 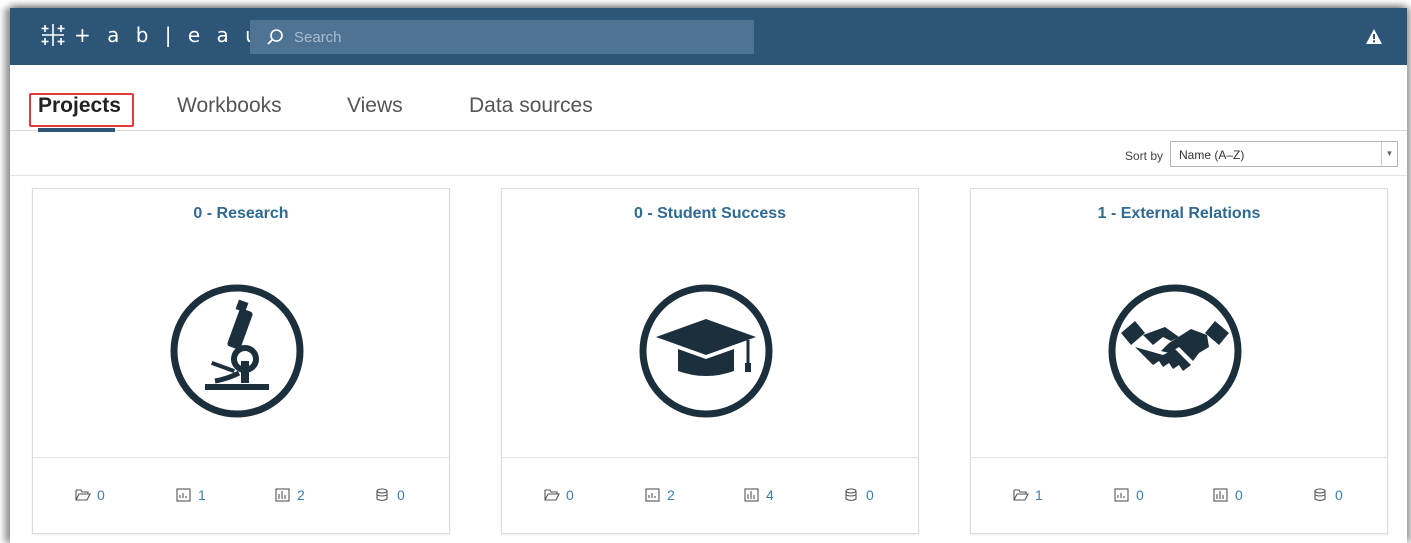 I want to click on tab-workbooks: Workbooks, so click(x=229, y=106).